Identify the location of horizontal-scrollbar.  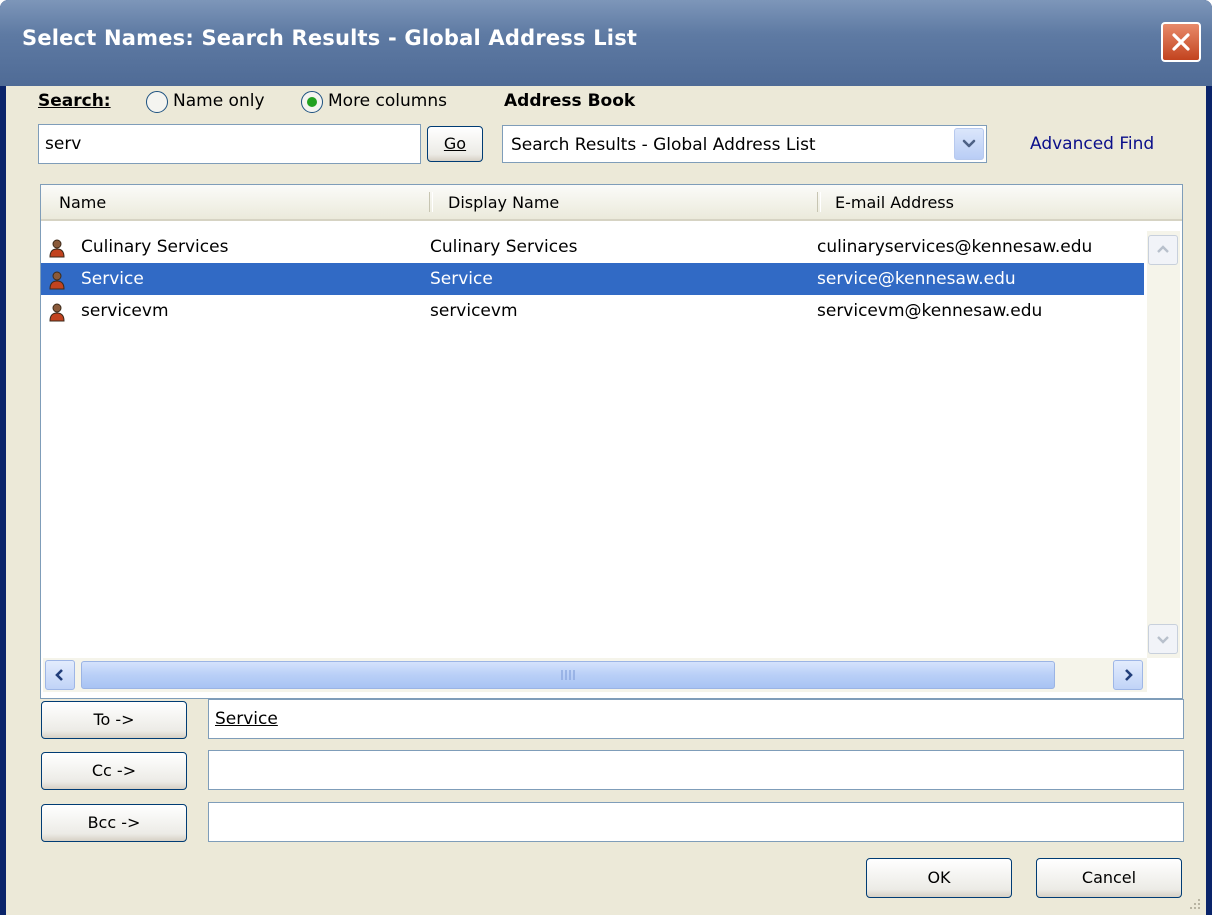
(595, 675).